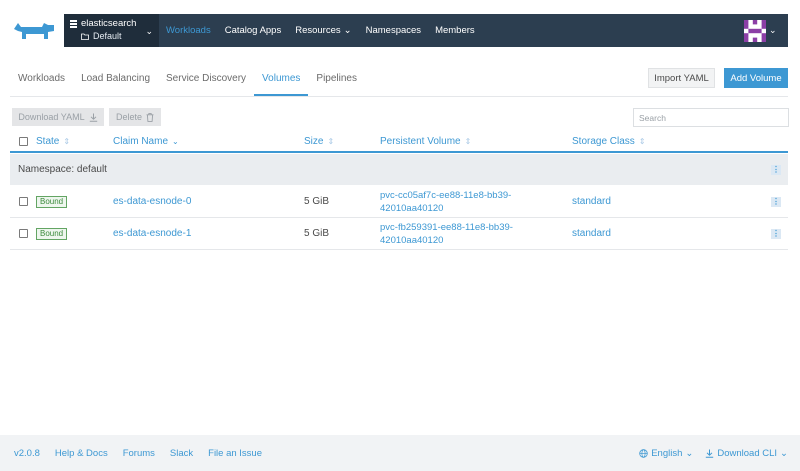  What do you see at coordinates (711, 117) in the screenshot?
I see `search-input` at bounding box center [711, 117].